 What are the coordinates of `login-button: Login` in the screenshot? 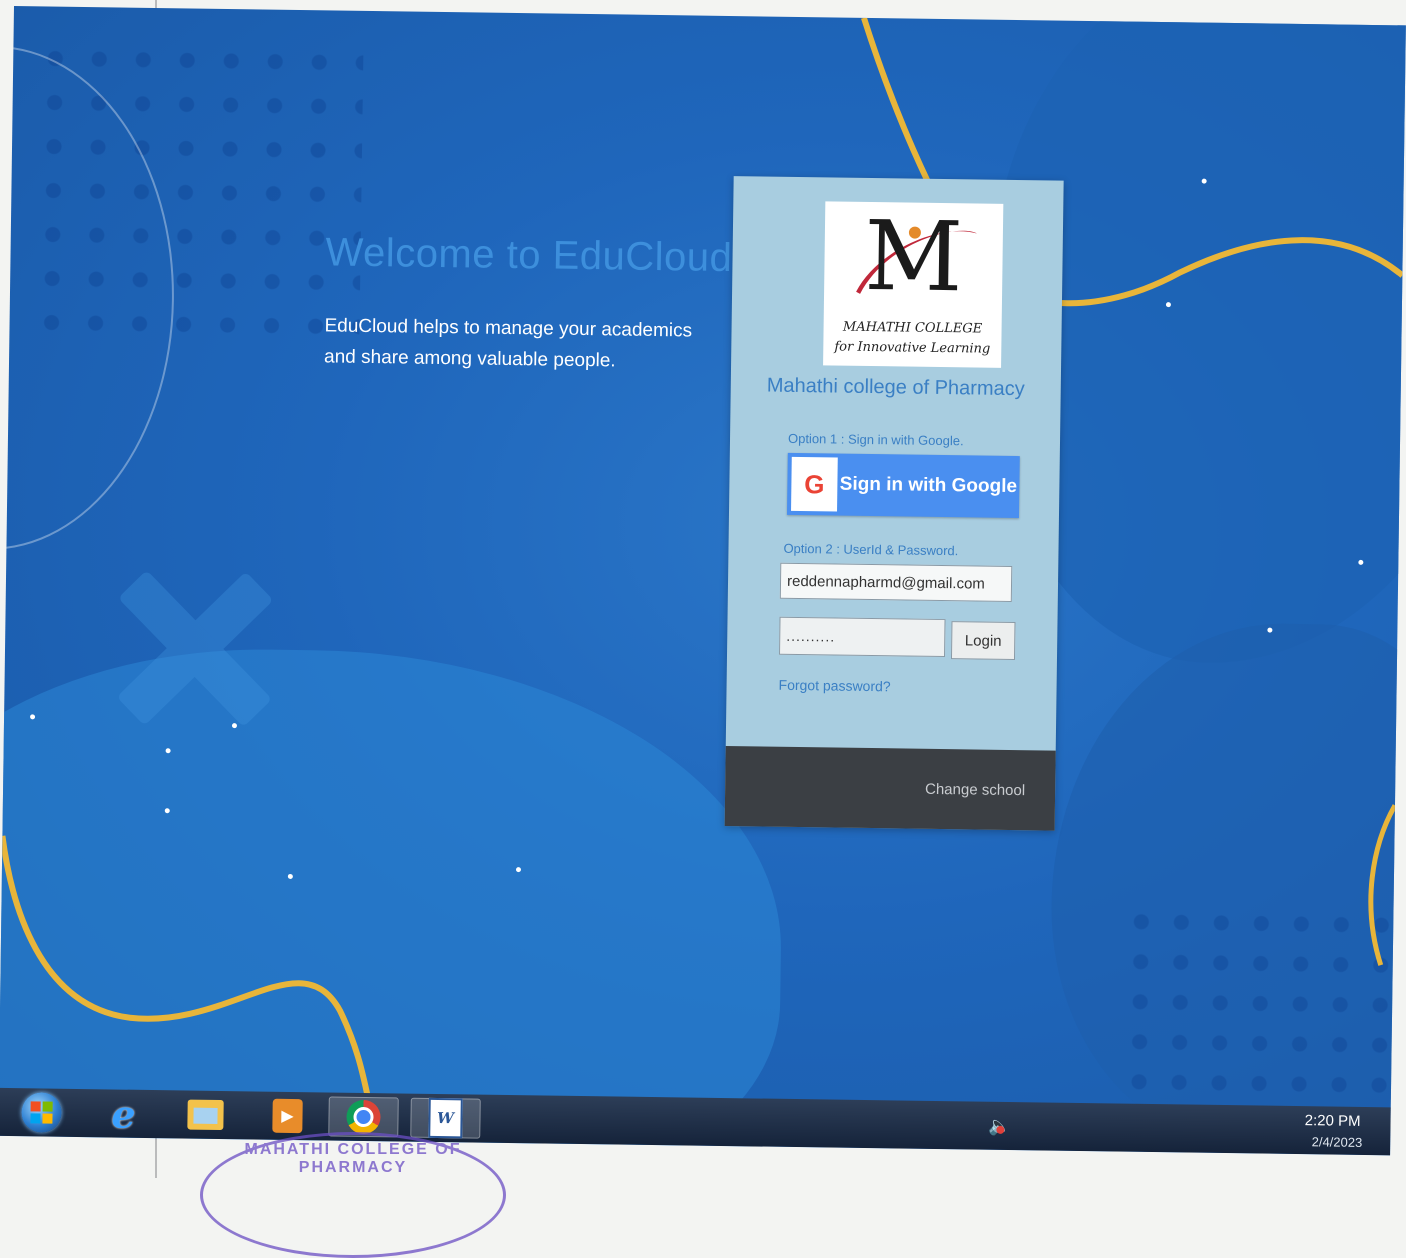 It's located at (983, 641).